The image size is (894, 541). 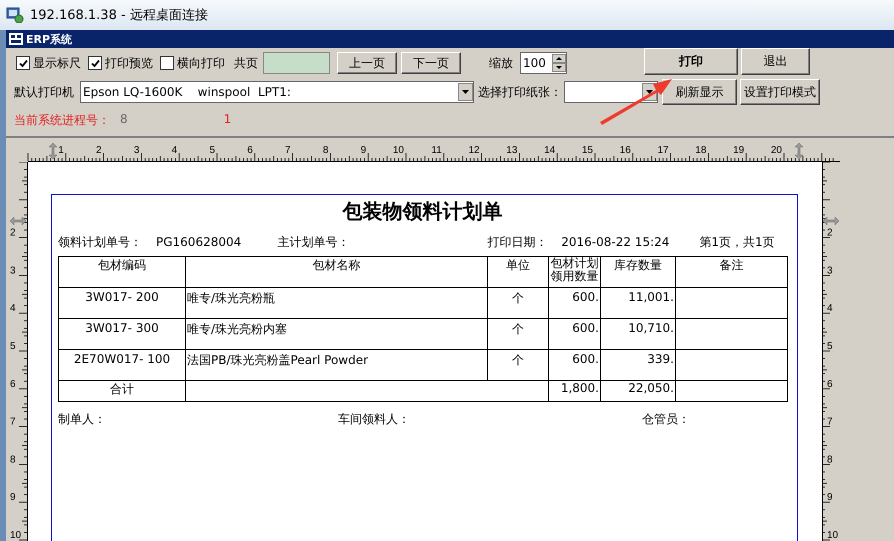 I want to click on app-title: ERP系统, so click(x=49, y=39).